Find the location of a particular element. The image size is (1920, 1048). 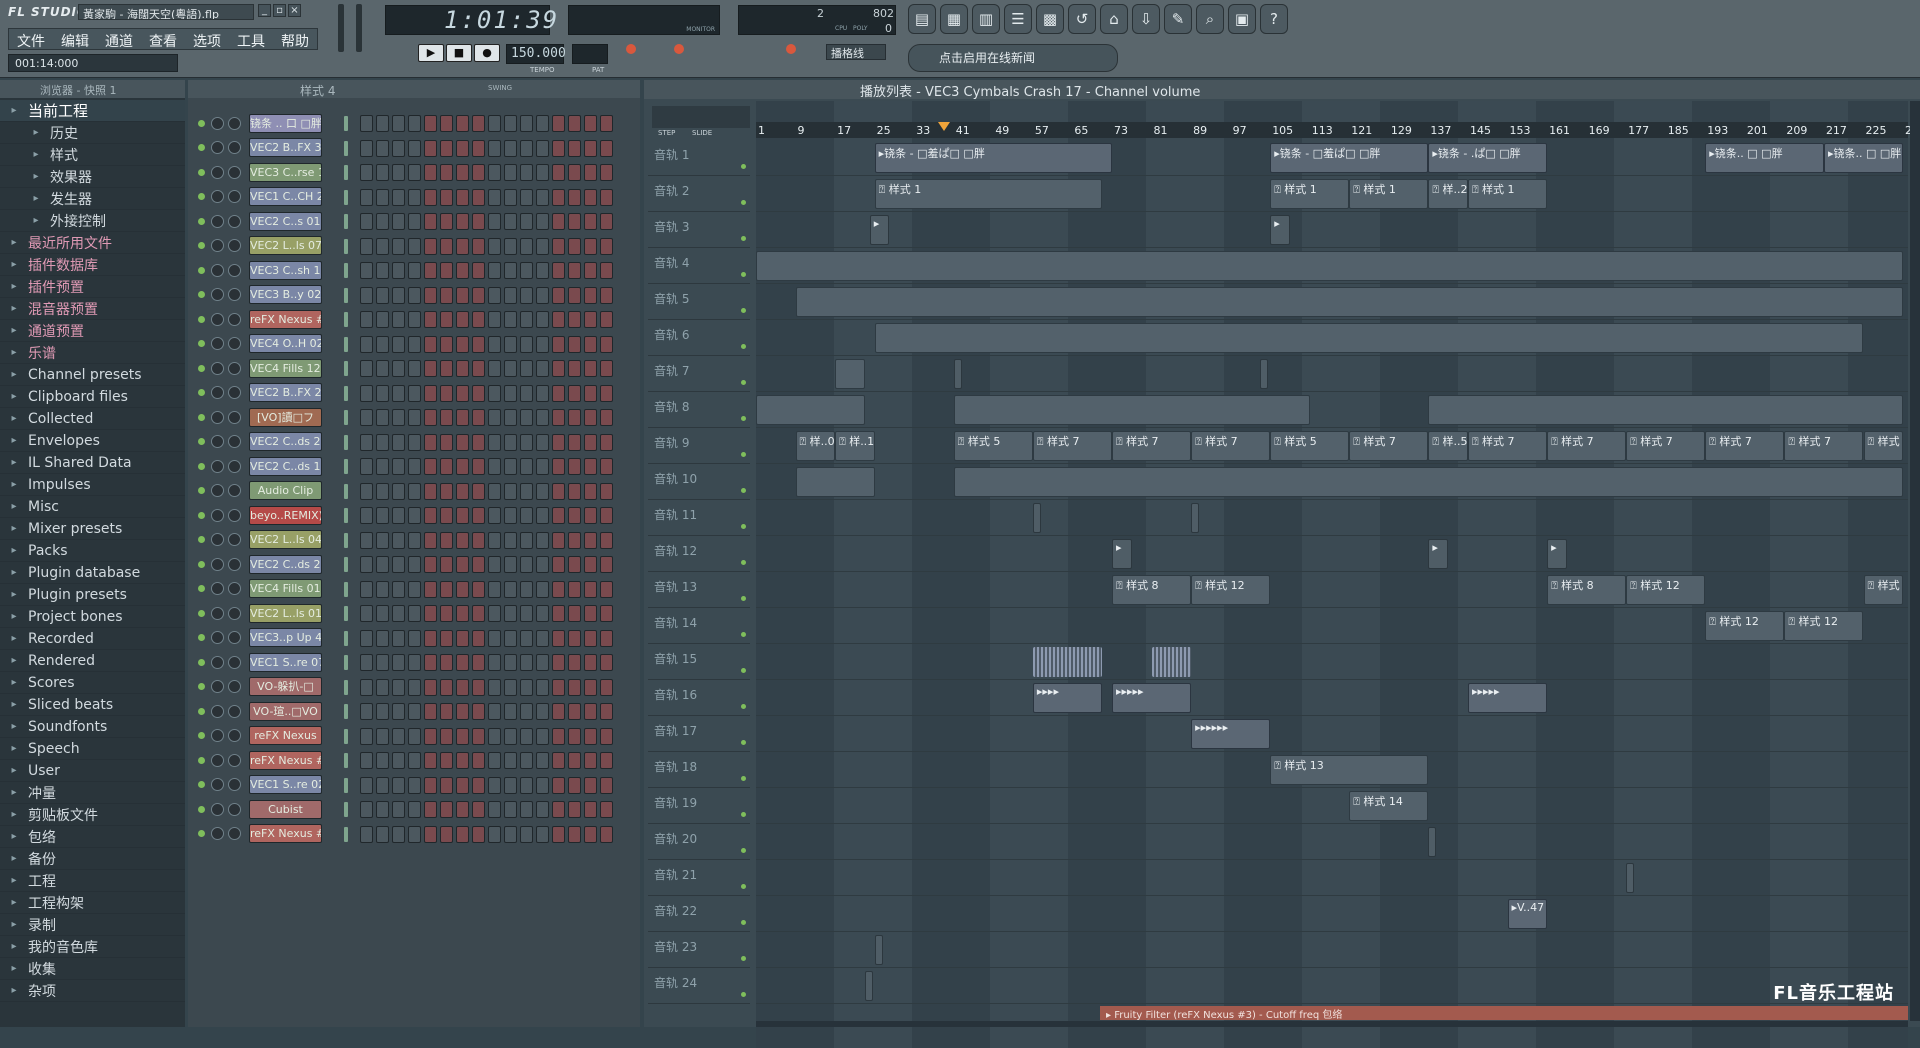

record-button: ● is located at coordinates (487, 53).